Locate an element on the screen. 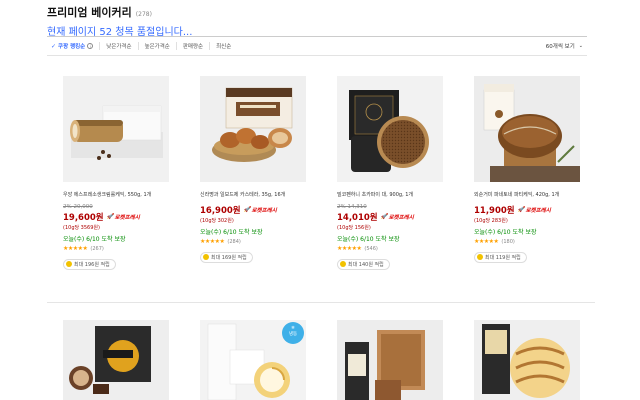 Image resolution: width=640 pixels, height=400 pixels. sort-newest: 최신순 is located at coordinates (223, 46).